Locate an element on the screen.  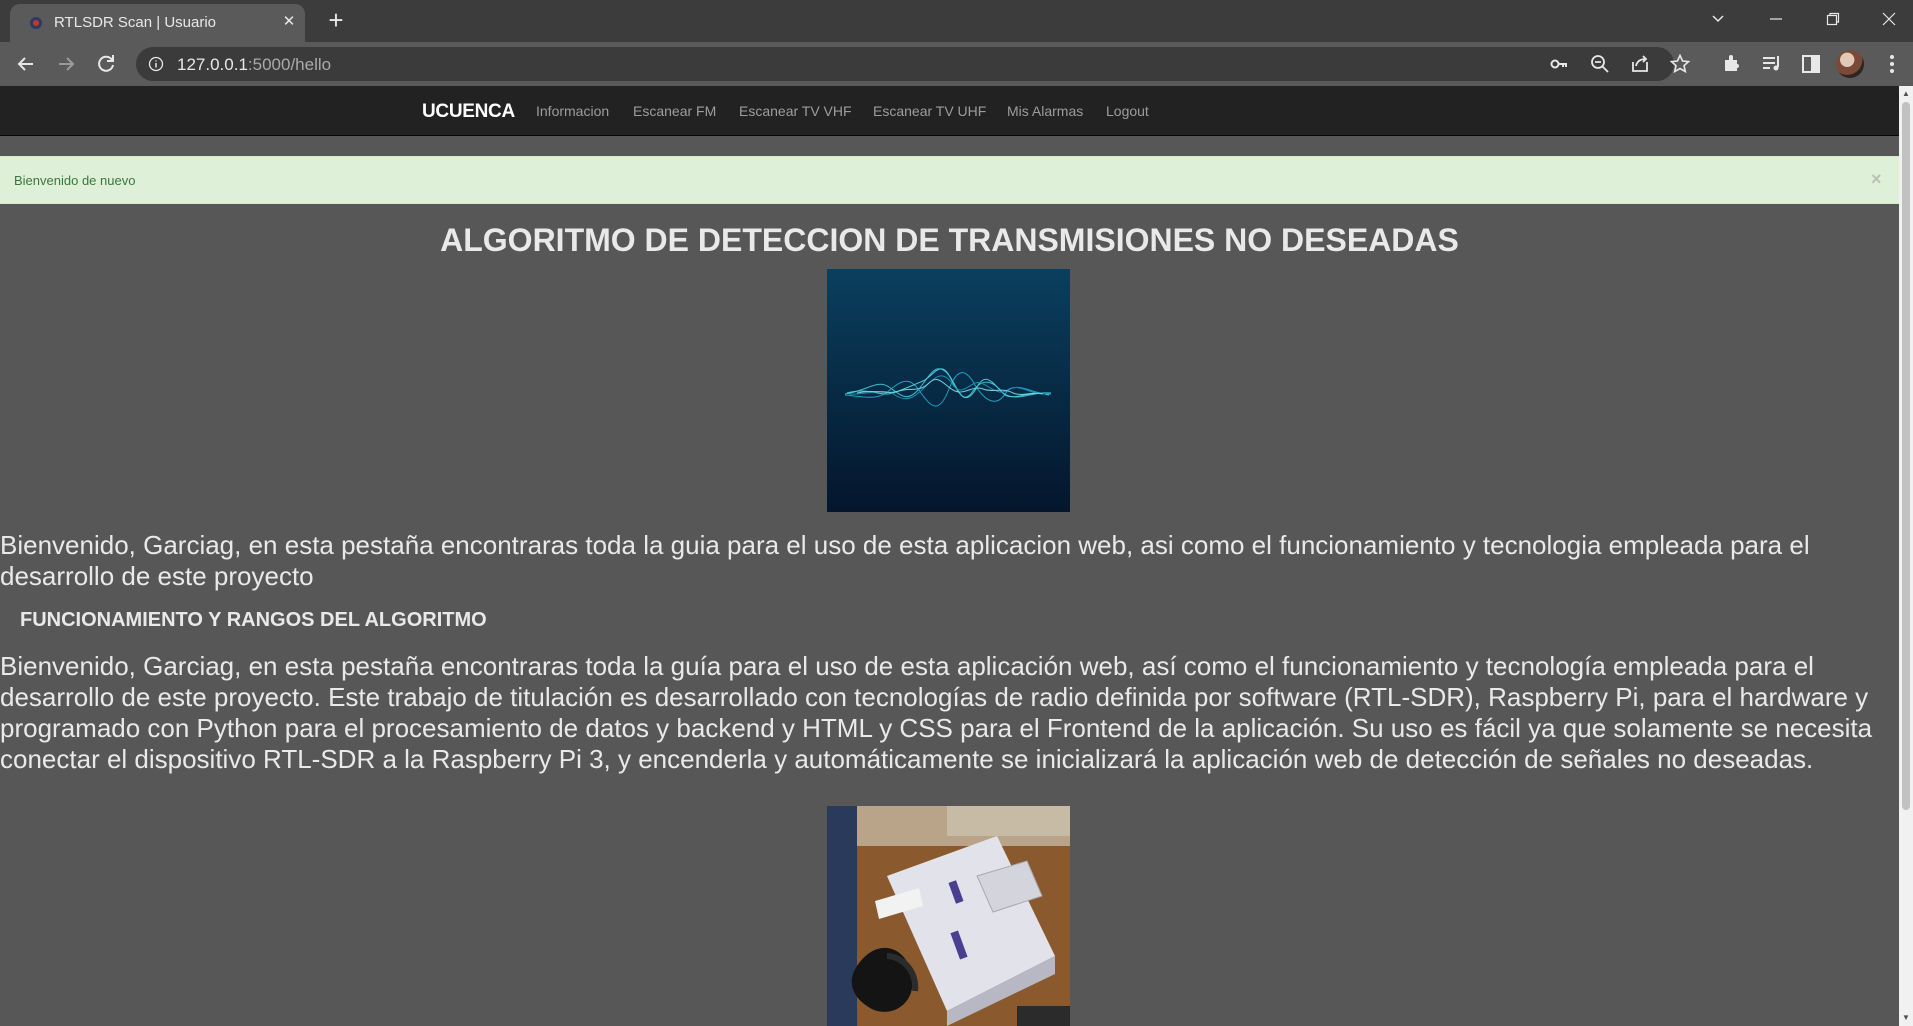
nav-link-escanear-tv-vhf: Escanear TV VHF is located at coordinates (795, 111).